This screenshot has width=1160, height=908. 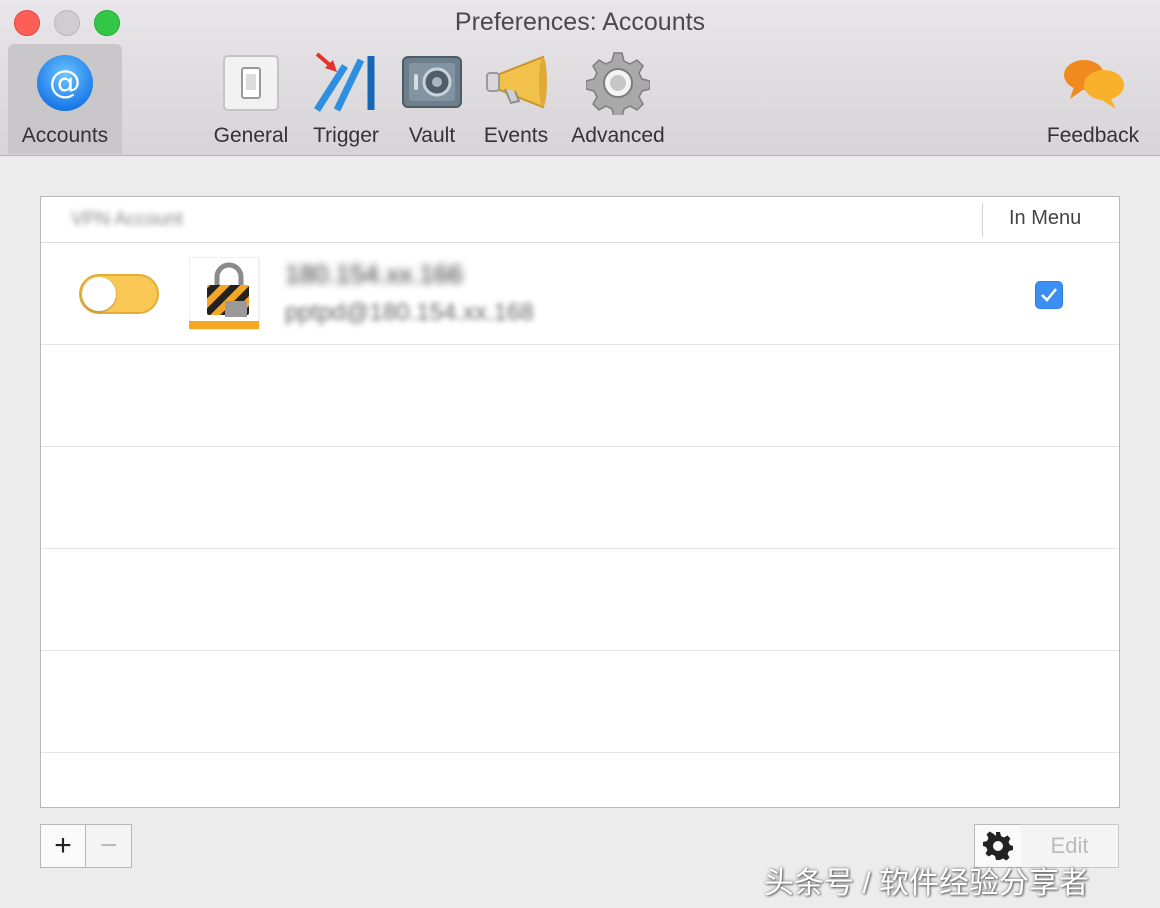 I want to click on add-remove-segment: + −, so click(x=86, y=846).